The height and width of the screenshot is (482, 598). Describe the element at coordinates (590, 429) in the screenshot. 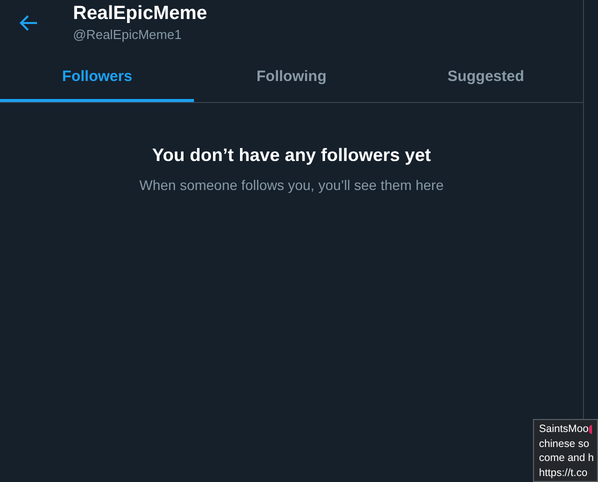

I see `emoji-icon` at that location.